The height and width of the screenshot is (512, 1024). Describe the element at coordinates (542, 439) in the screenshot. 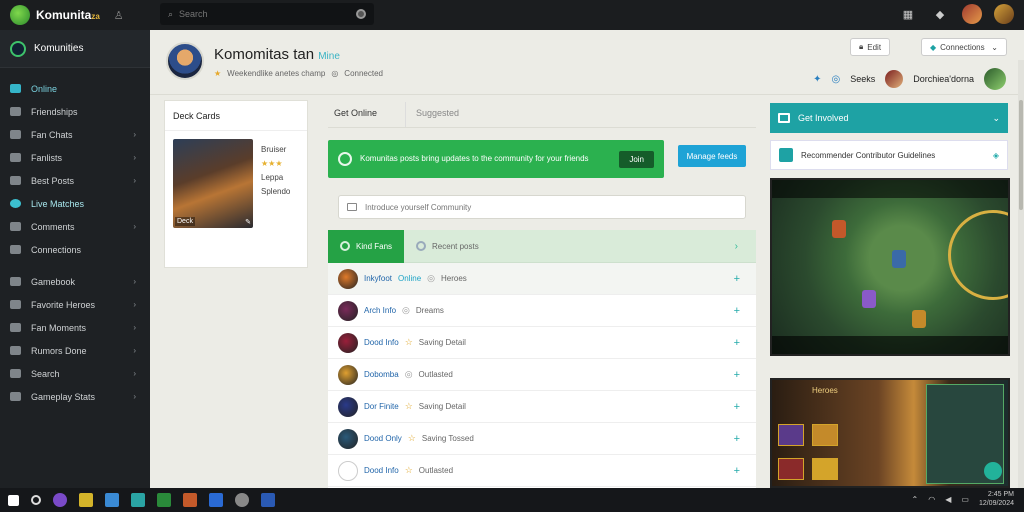

I see `list-item: Dood Only ☆ Saving Tossed +` at that location.